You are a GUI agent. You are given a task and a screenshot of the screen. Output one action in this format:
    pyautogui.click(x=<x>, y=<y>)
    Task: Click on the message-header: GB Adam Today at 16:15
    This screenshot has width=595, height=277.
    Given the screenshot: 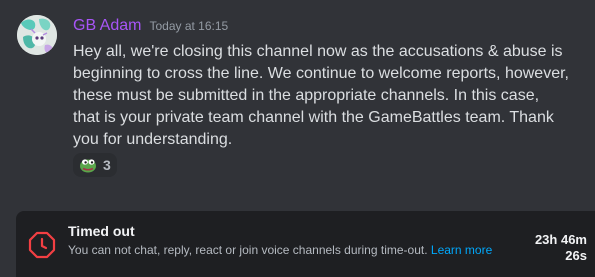 What is the action you would take?
    pyautogui.click(x=150, y=28)
    